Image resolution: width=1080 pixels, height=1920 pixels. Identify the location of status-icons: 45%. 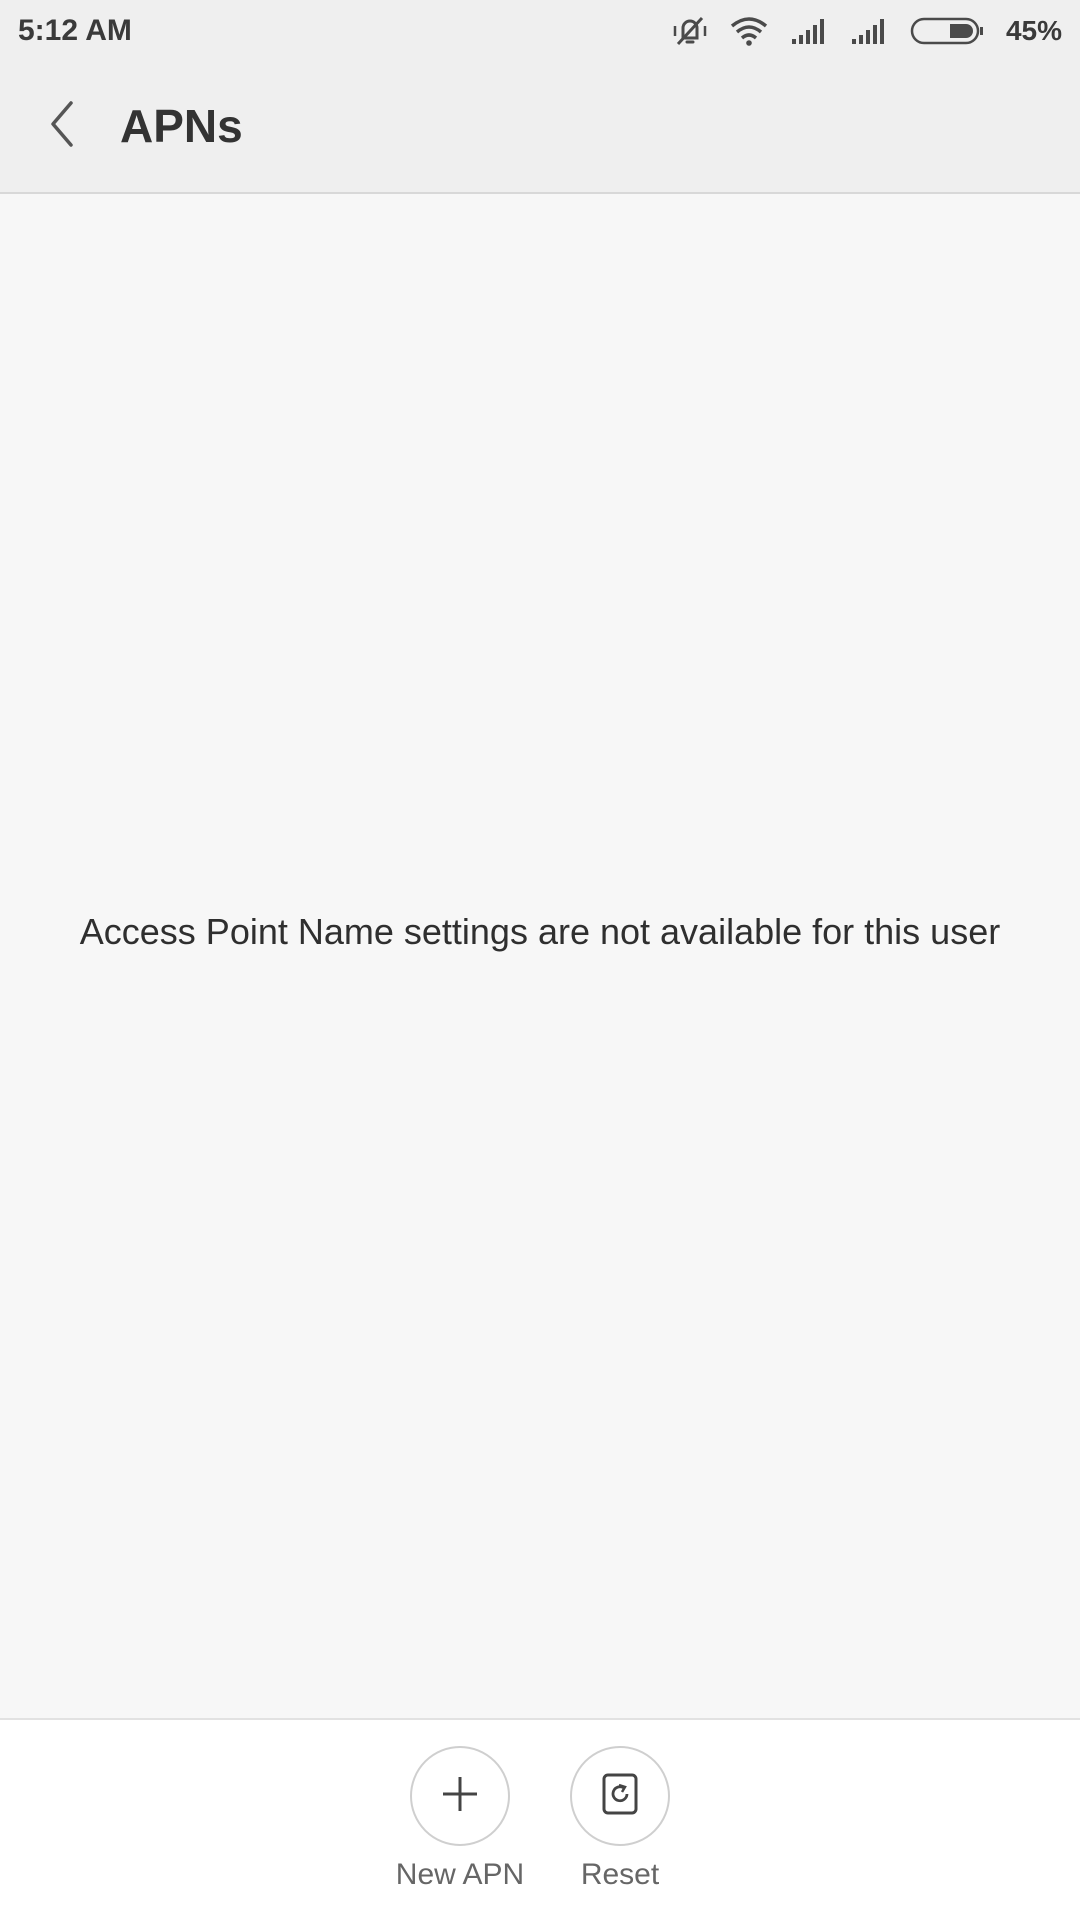
(867, 31).